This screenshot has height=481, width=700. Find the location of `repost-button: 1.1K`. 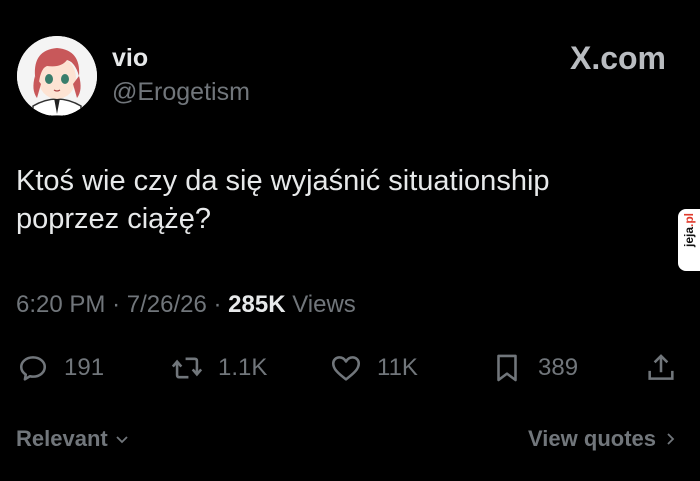

repost-button: 1.1K is located at coordinates (218, 368).